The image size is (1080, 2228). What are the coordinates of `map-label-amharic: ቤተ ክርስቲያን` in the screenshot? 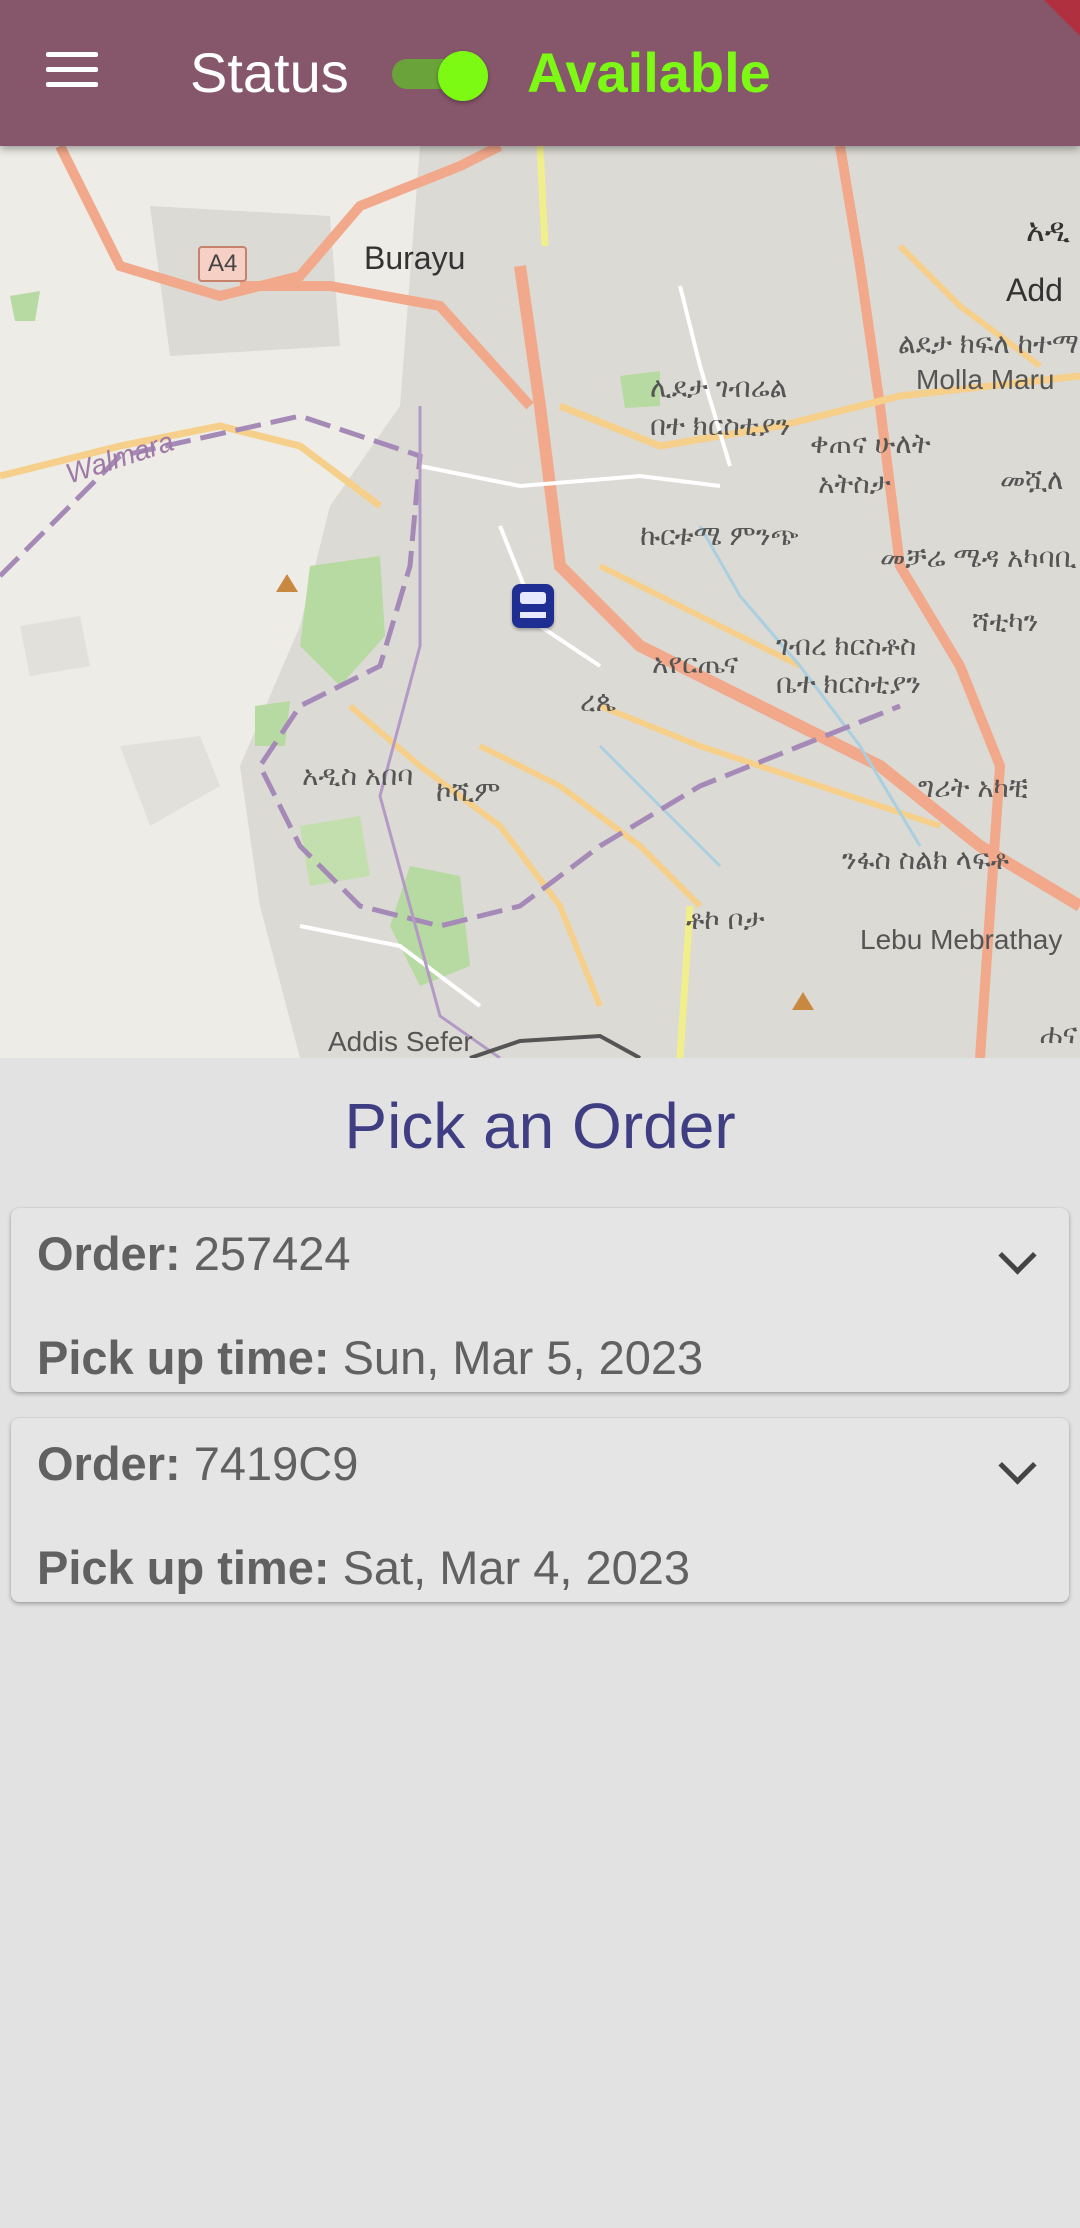 It's located at (848, 683).